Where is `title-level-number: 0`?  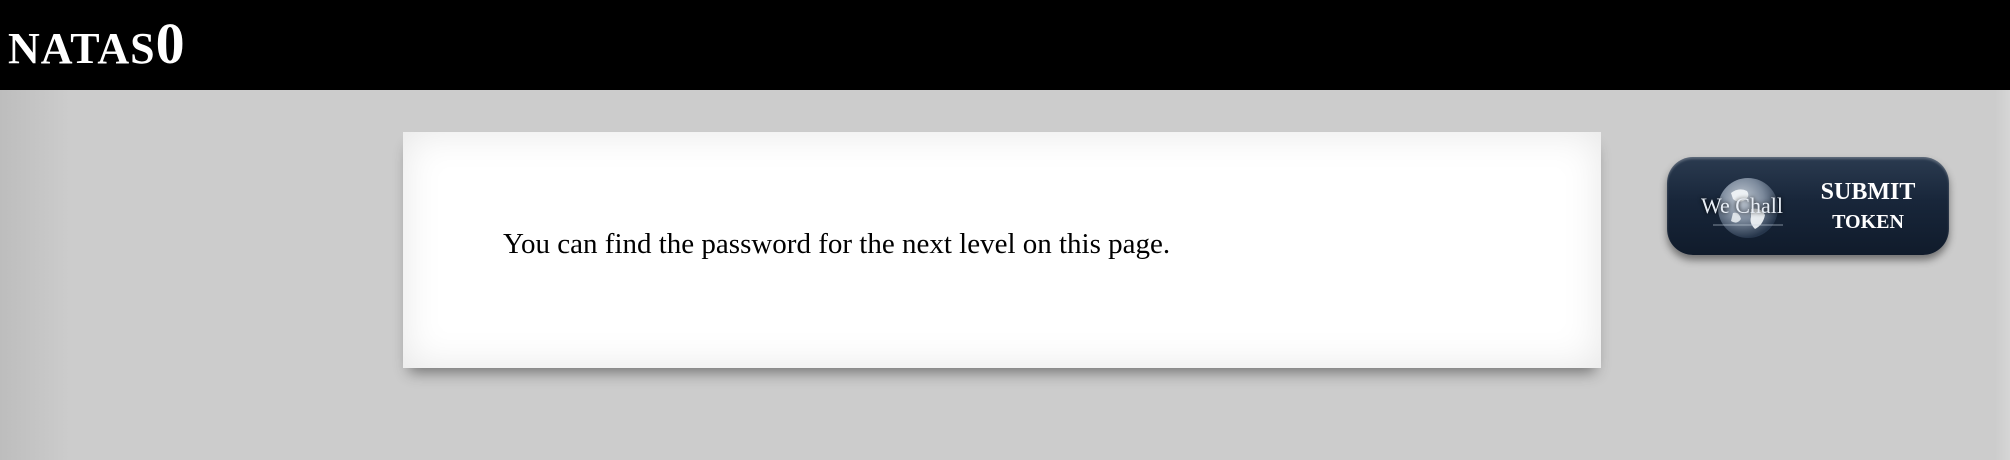
title-level-number: 0 is located at coordinates (170, 43).